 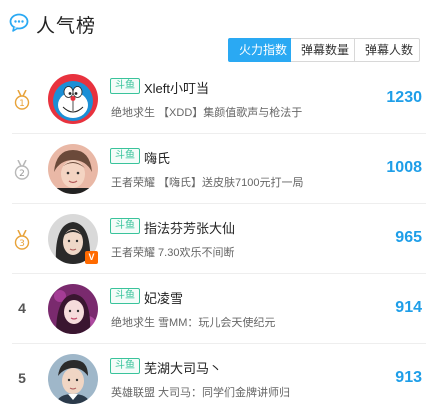 I want to click on chat-bubble-icon, so click(x=19, y=22).